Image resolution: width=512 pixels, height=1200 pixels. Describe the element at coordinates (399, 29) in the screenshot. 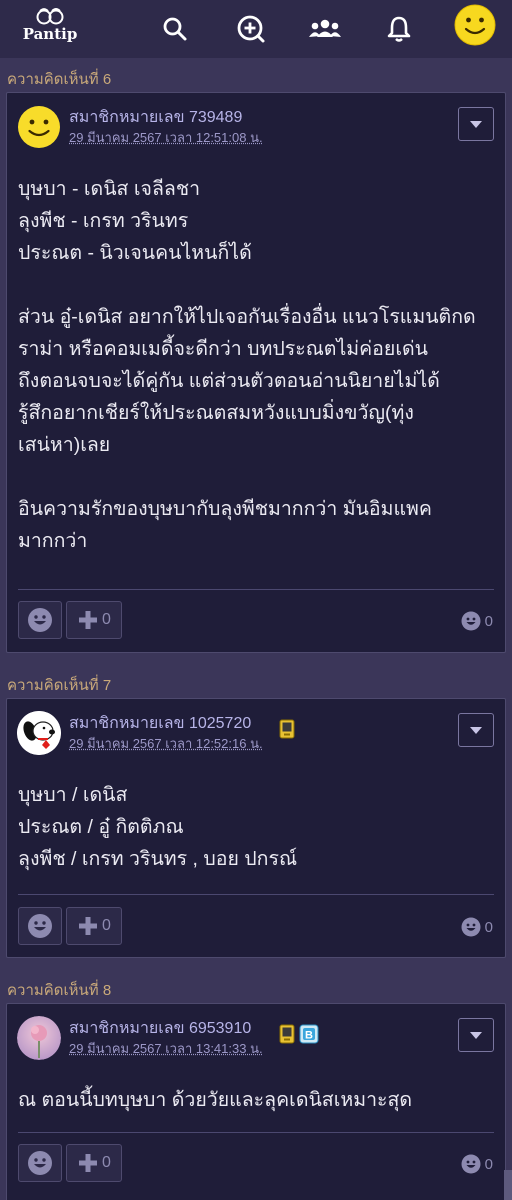

I see `bell-icon` at that location.